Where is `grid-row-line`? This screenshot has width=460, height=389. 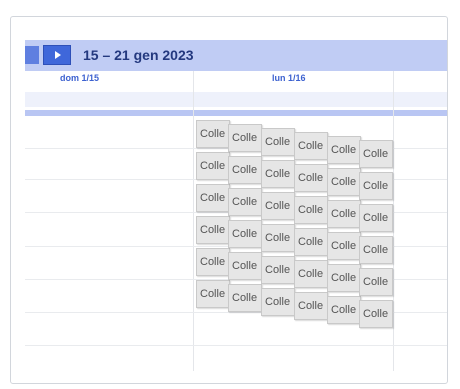
grid-row-line is located at coordinates (236, 345).